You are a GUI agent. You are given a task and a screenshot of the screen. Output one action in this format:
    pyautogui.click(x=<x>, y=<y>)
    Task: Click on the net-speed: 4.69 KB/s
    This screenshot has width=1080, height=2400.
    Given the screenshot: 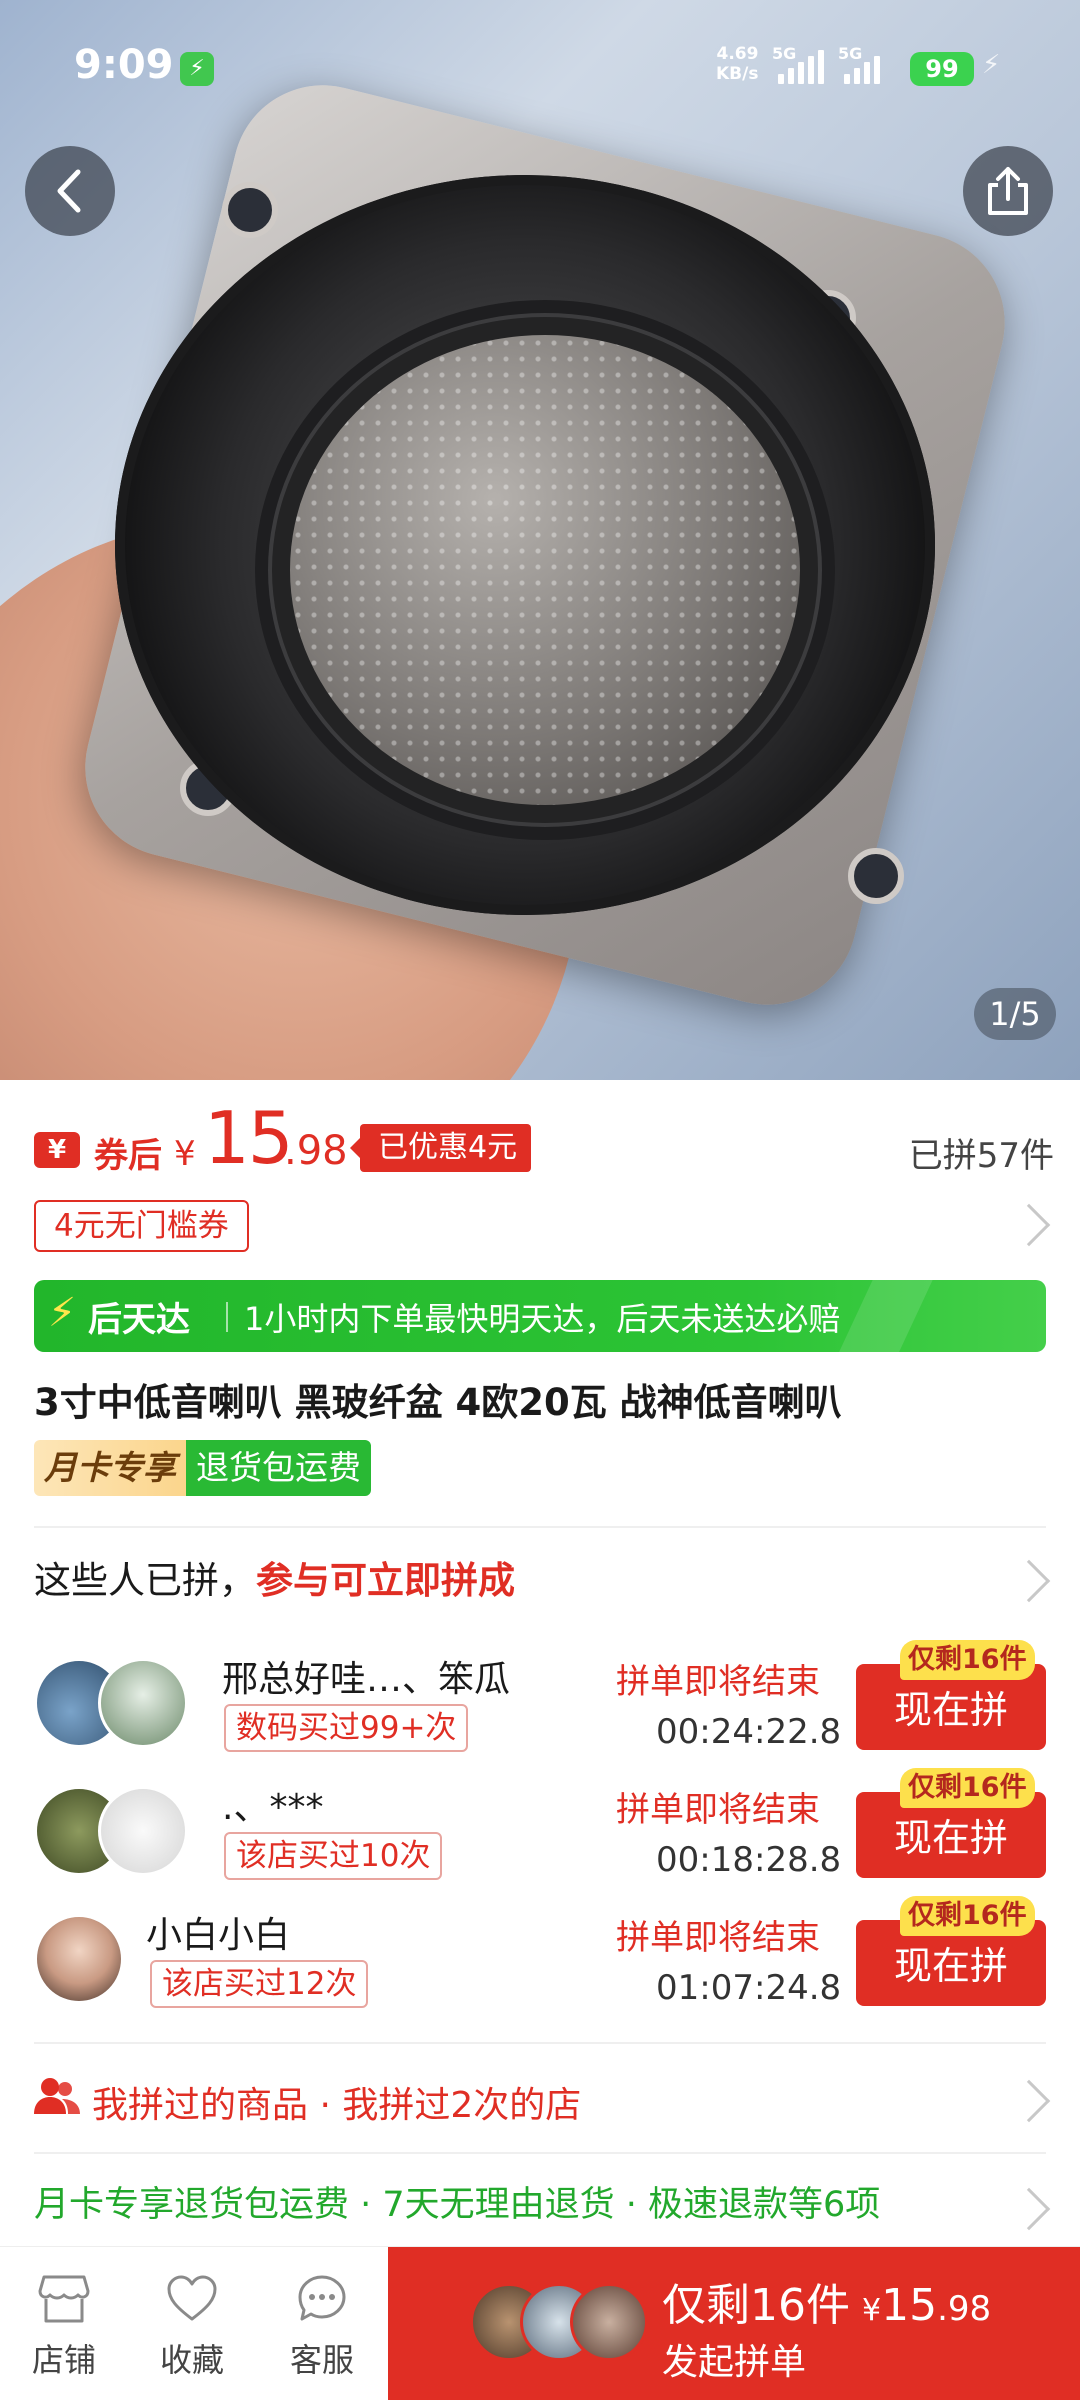 What is the action you would take?
    pyautogui.click(x=737, y=64)
    